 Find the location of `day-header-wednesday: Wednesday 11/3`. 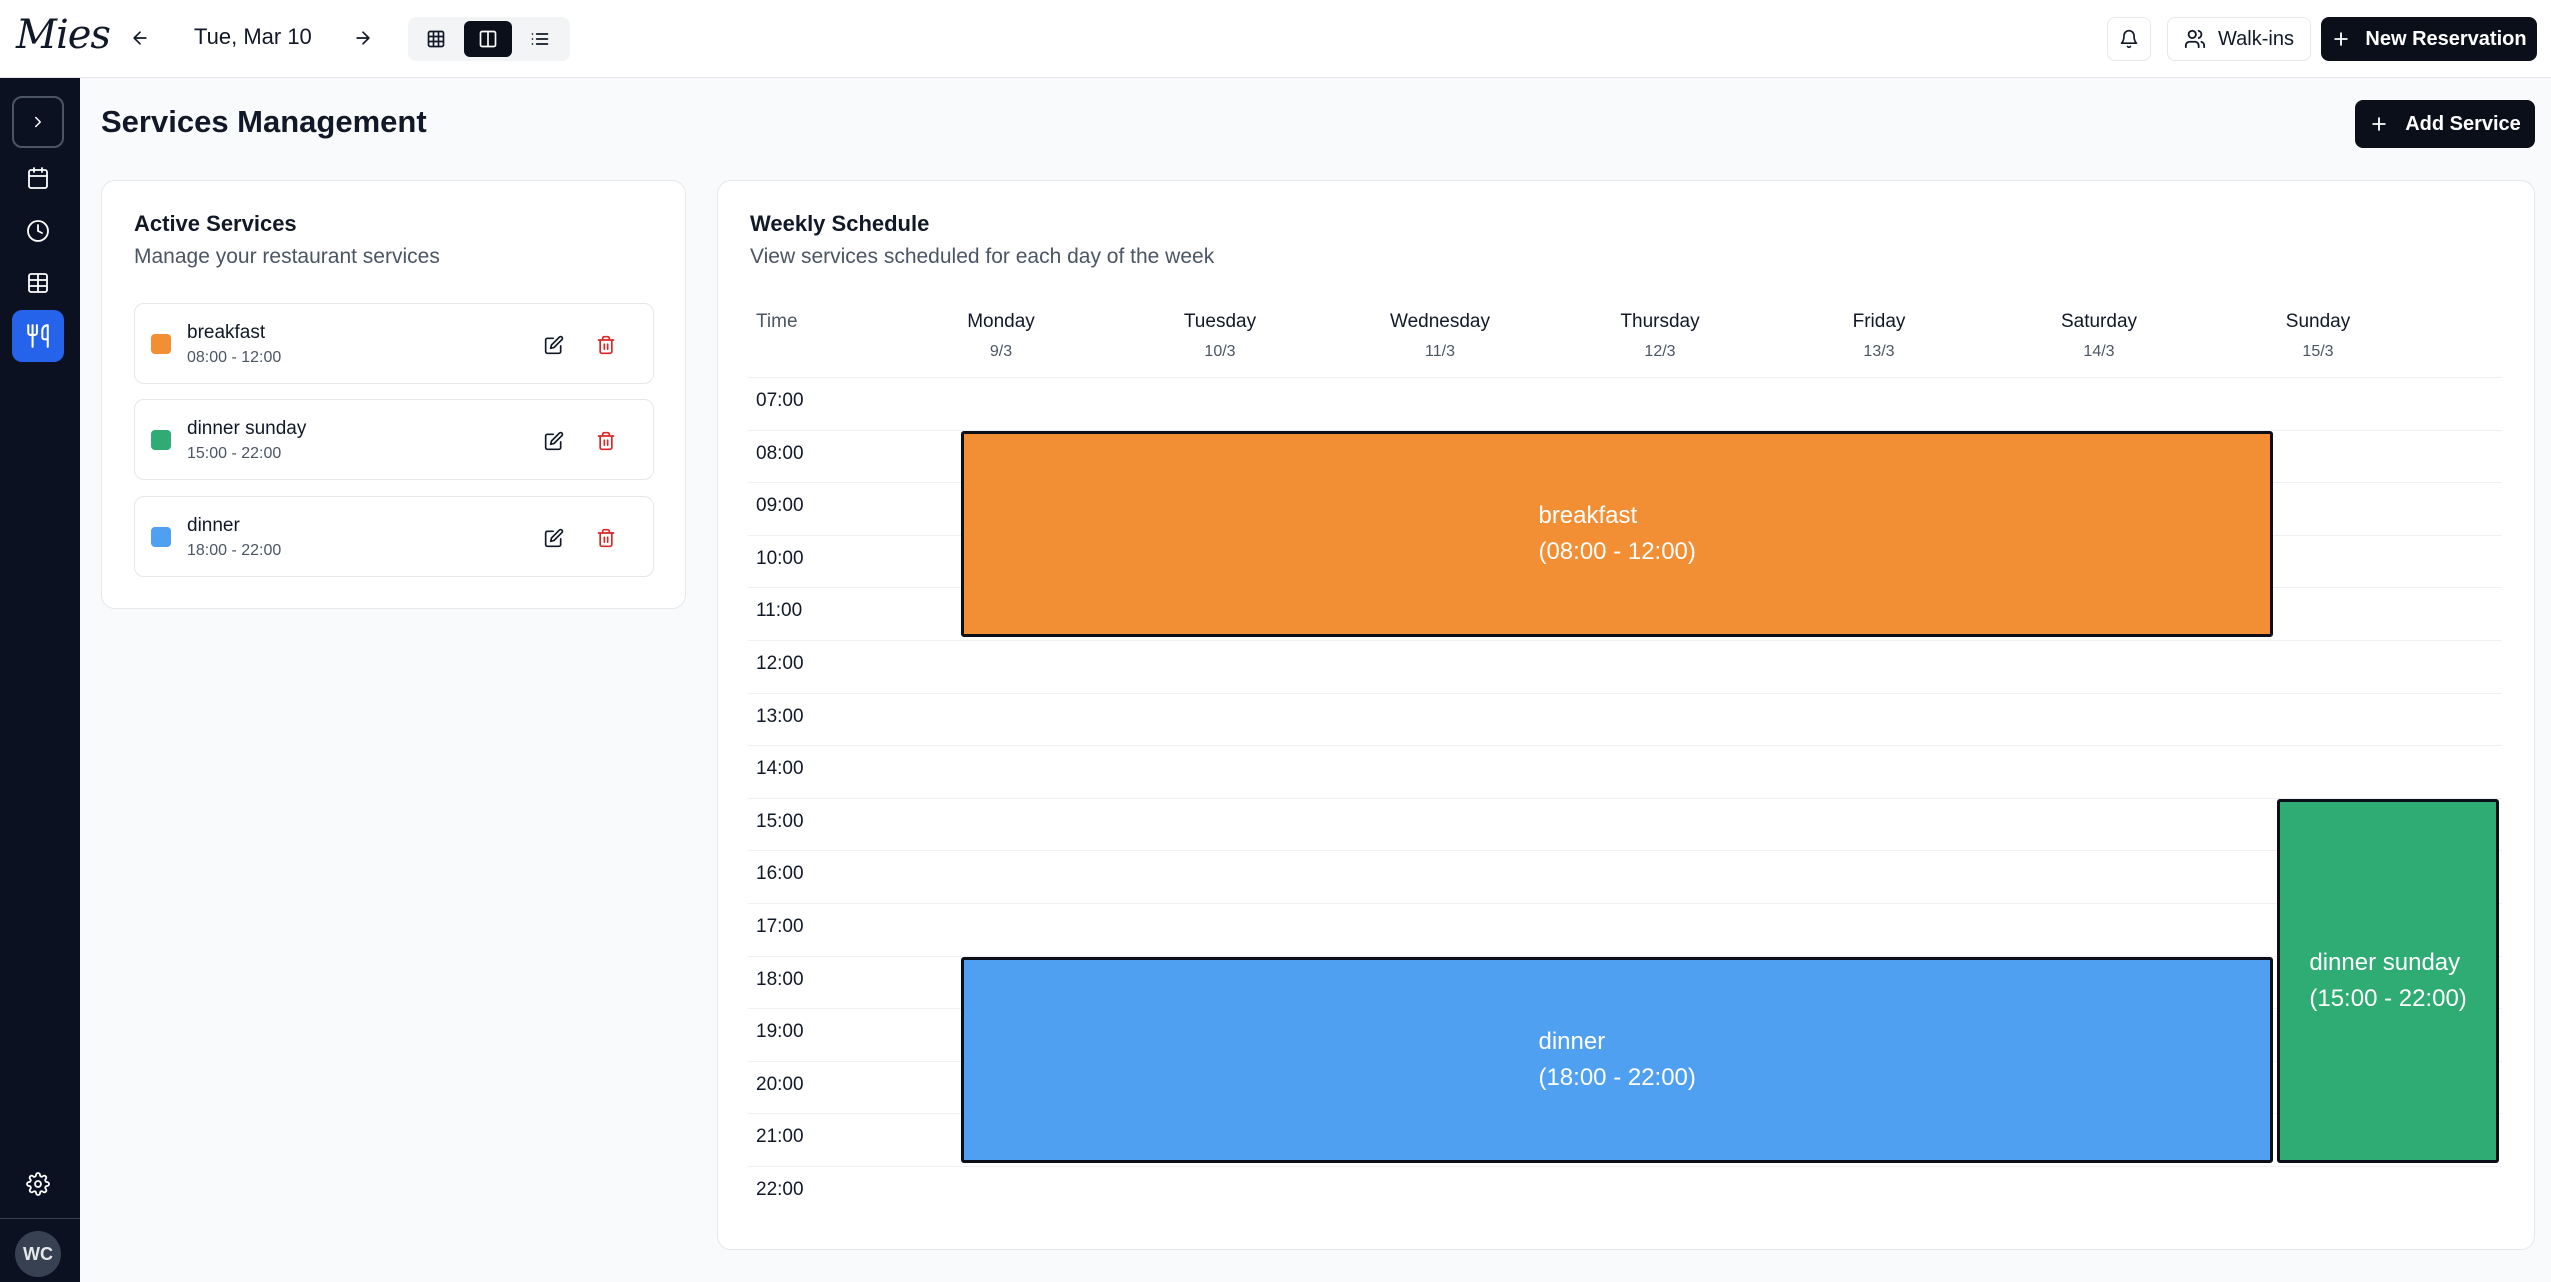

day-header-wednesday: Wednesday 11/3 is located at coordinates (1440, 336).